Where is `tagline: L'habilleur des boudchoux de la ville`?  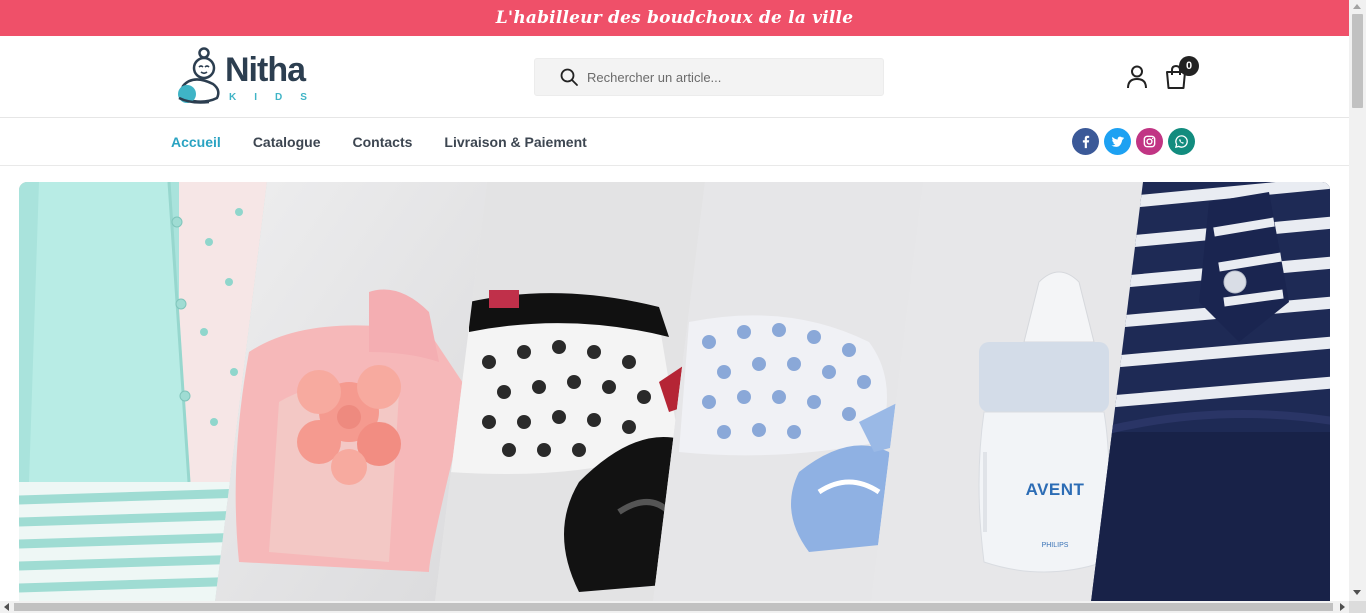 tagline: L'habilleur des boudchoux de la ville is located at coordinates (674, 18).